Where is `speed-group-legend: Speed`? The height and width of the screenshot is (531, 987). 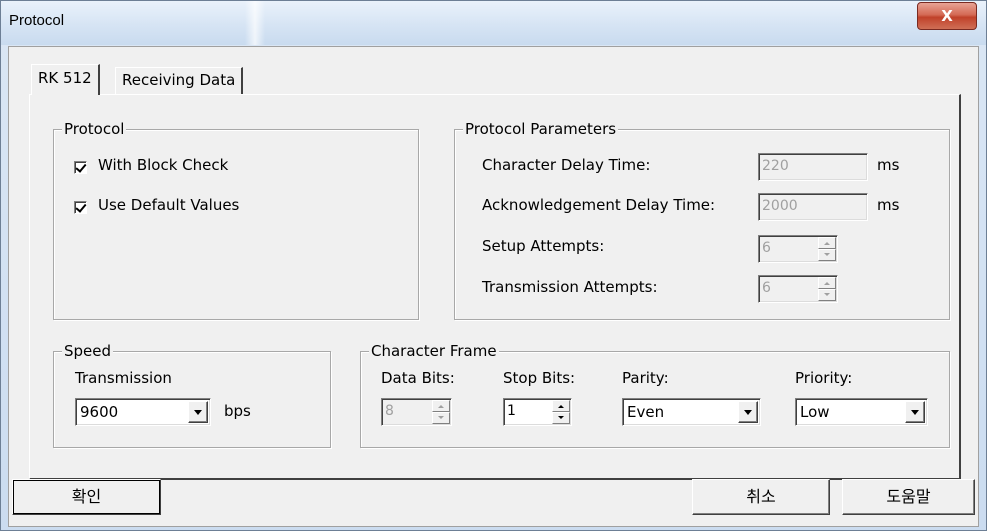
speed-group-legend: Speed is located at coordinates (88, 351).